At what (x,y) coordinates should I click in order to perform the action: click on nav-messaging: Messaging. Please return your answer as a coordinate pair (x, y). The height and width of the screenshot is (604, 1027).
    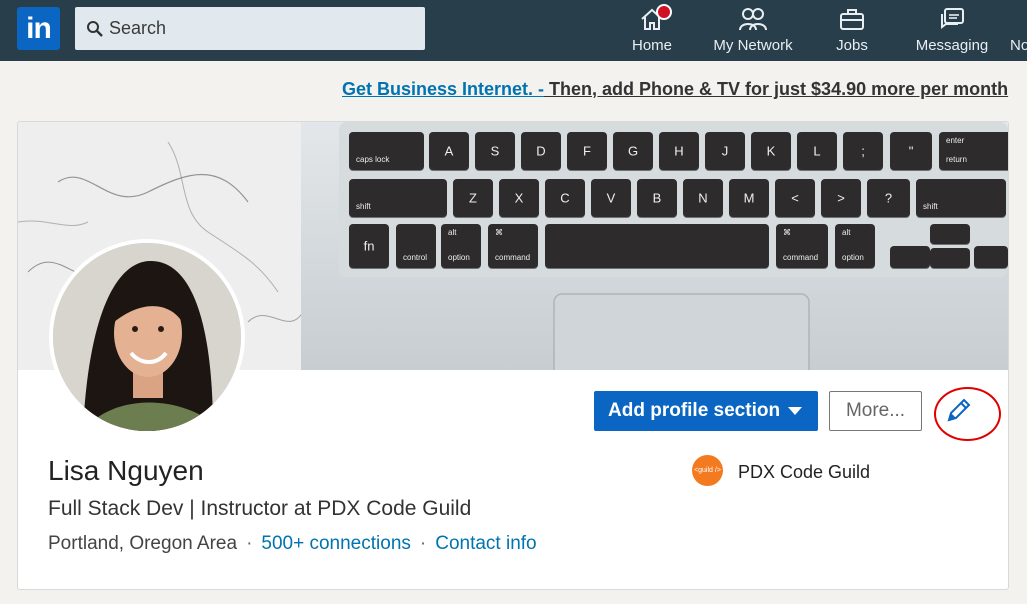
    Looking at the image, I should click on (952, 30).